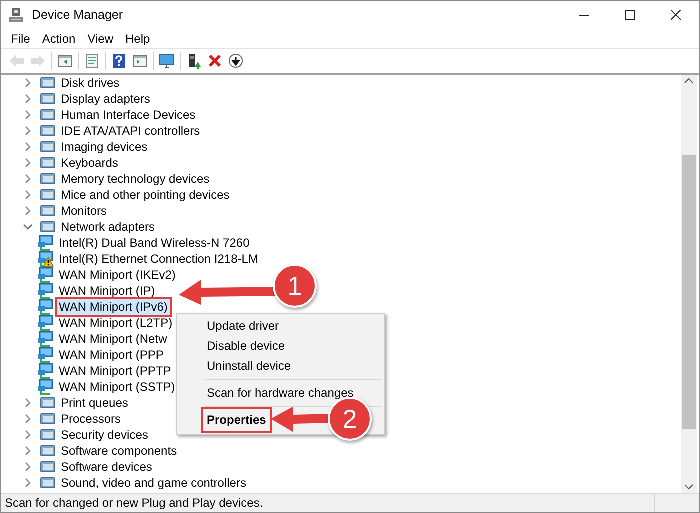  What do you see at coordinates (134, 503) in the screenshot?
I see `status-bar-text: Scan for changed or new Plug and Play devices.` at bounding box center [134, 503].